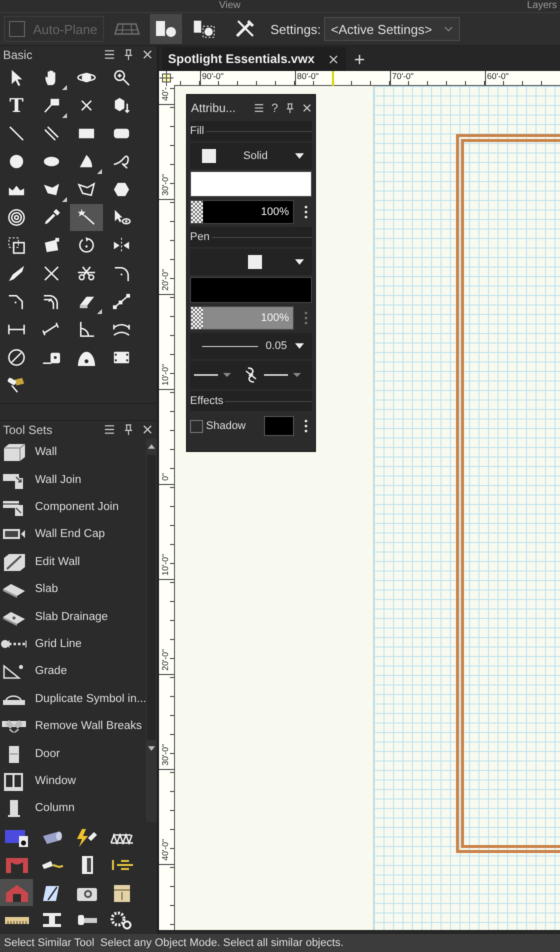  What do you see at coordinates (251, 156) in the screenshot?
I see `fill-style-dropdown: Solid` at bounding box center [251, 156].